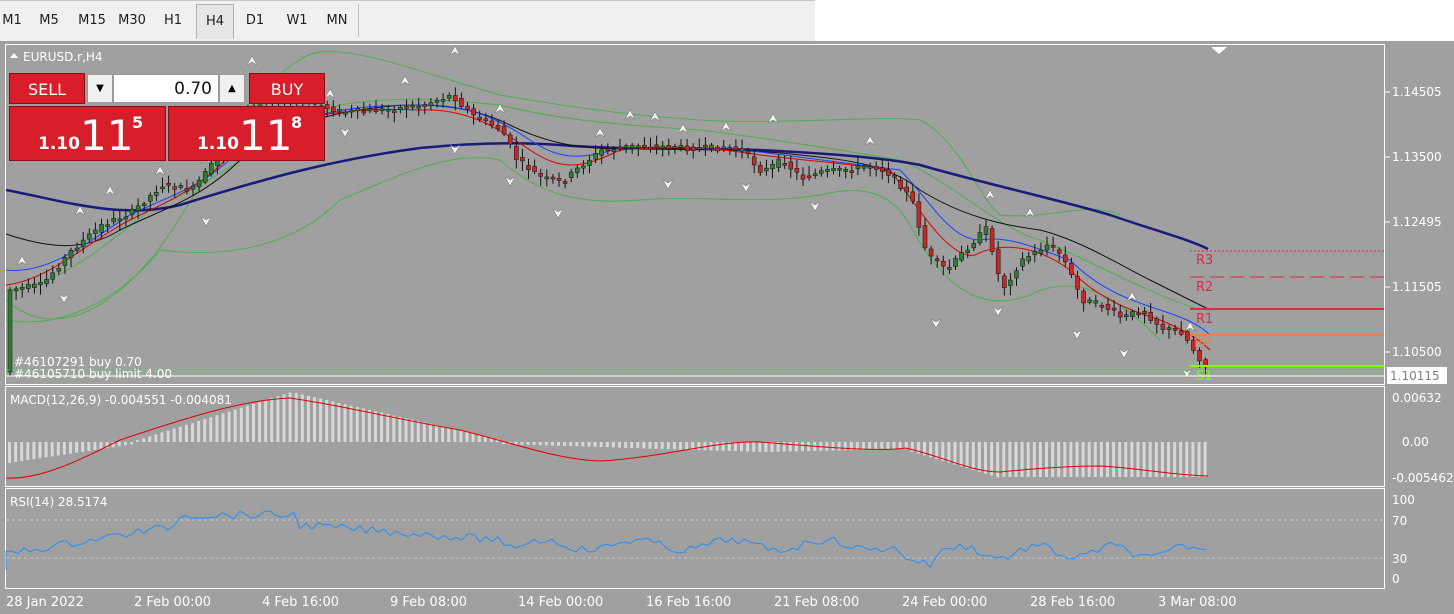 The height and width of the screenshot is (614, 1454). What do you see at coordinates (132, 20) in the screenshot?
I see `timeframe-m30: M30` at bounding box center [132, 20].